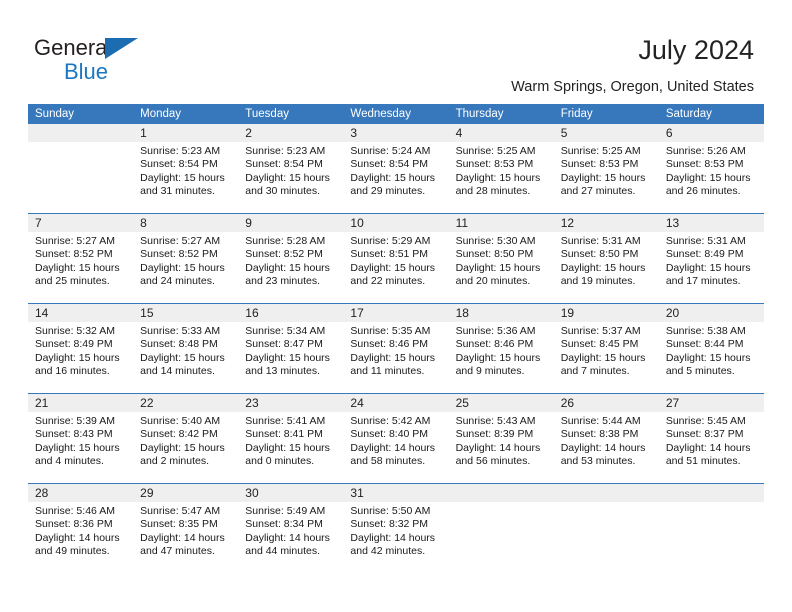 This screenshot has height=612, width=792. I want to click on daylight-text-line2: and 9 minutes., so click(490, 371).